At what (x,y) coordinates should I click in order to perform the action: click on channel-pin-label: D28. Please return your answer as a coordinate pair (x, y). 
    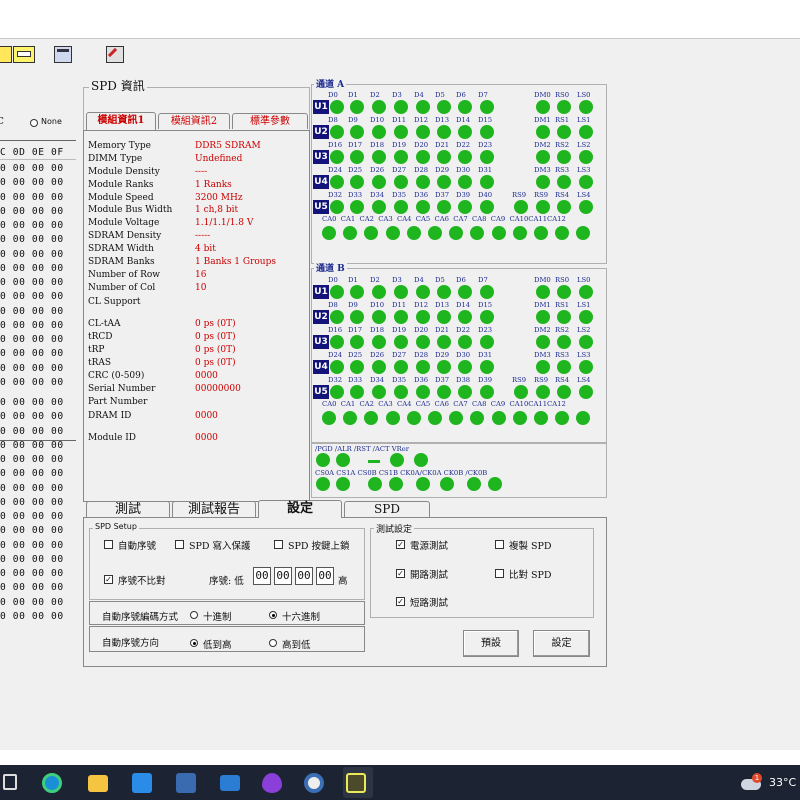
    Looking at the image, I should click on (421, 355).